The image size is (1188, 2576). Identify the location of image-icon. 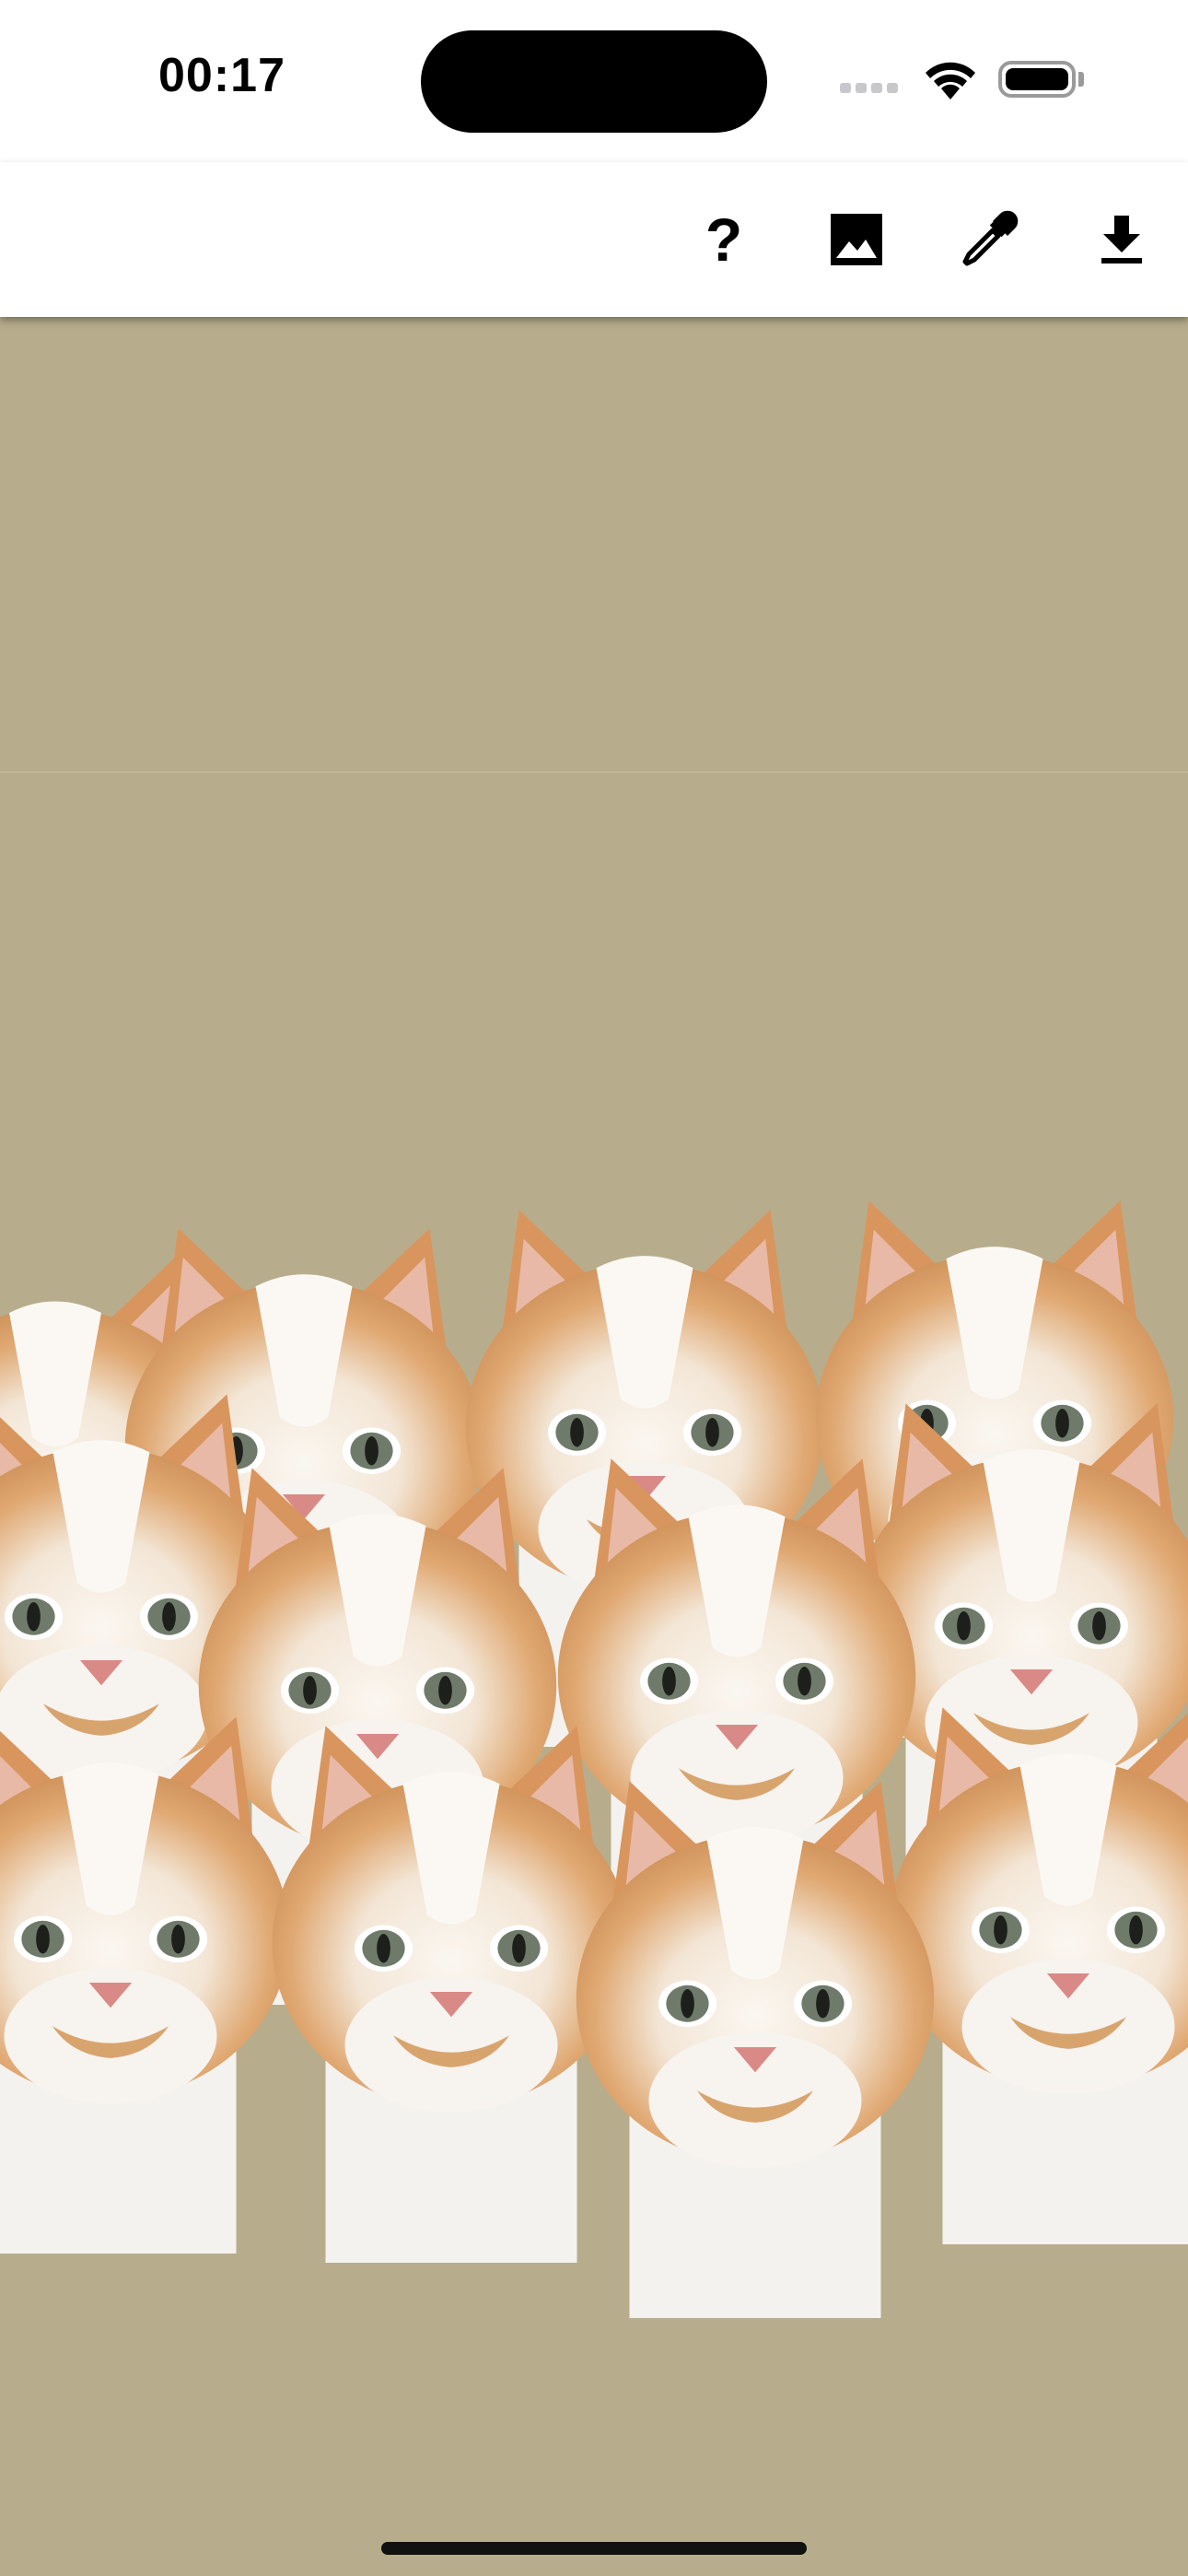
(856, 239).